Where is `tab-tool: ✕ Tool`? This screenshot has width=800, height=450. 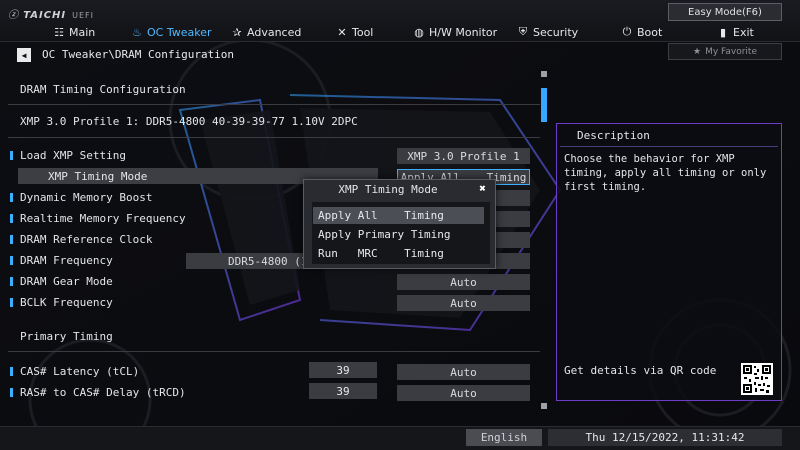 tab-tool: ✕ Tool is located at coordinates (354, 32).